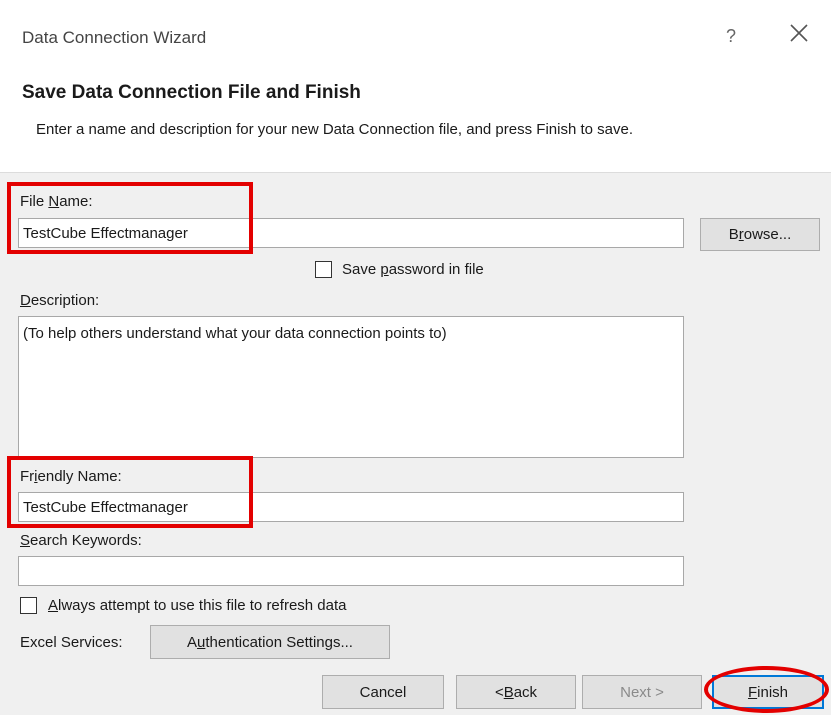 This screenshot has width=831, height=715. I want to click on search-keywords-input, so click(351, 571).